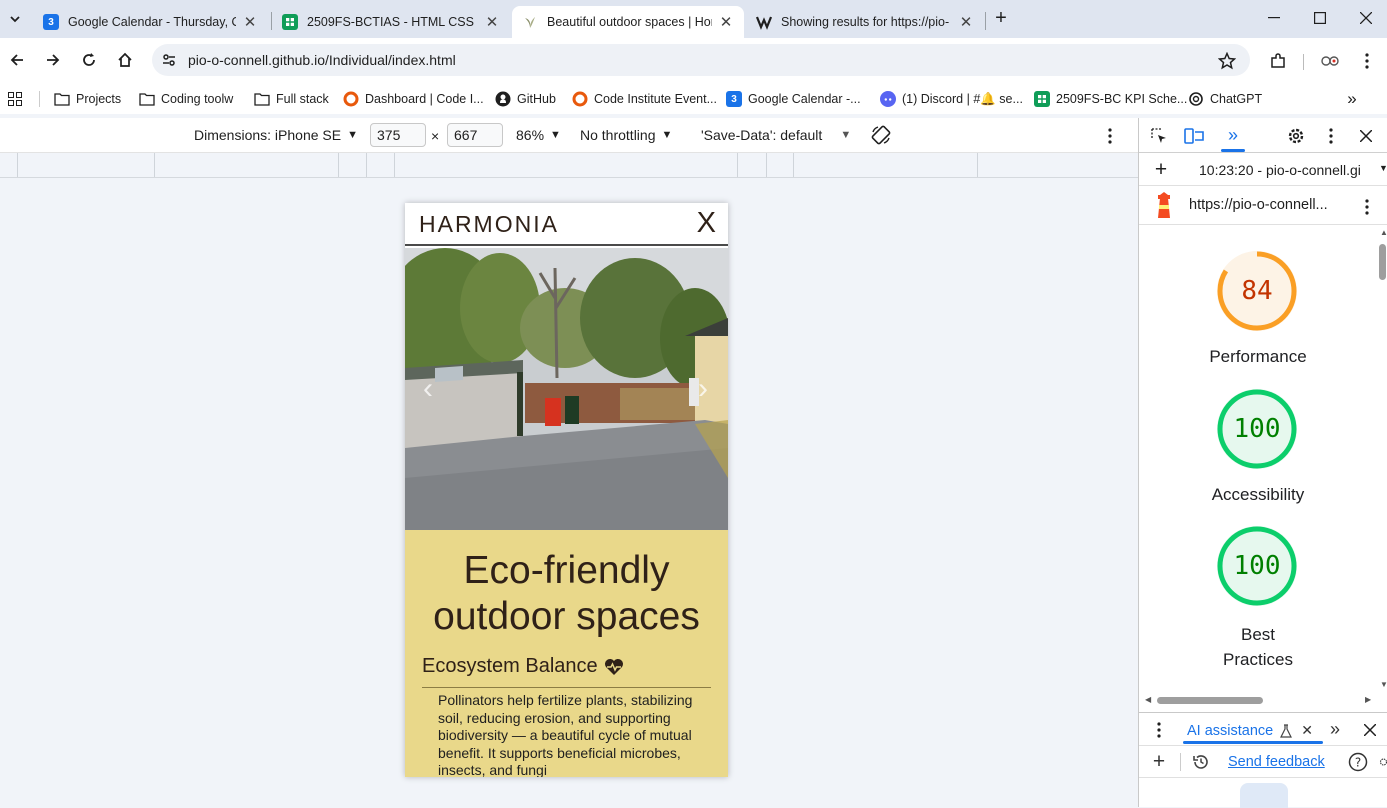  I want to click on window-close-icon, so click(1366, 18).